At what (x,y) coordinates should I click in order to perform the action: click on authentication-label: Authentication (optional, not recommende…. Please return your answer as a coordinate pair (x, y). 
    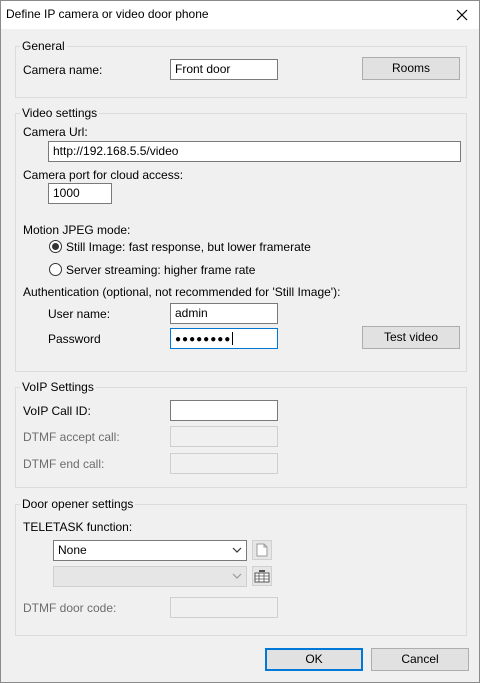
    Looking at the image, I should click on (182, 292).